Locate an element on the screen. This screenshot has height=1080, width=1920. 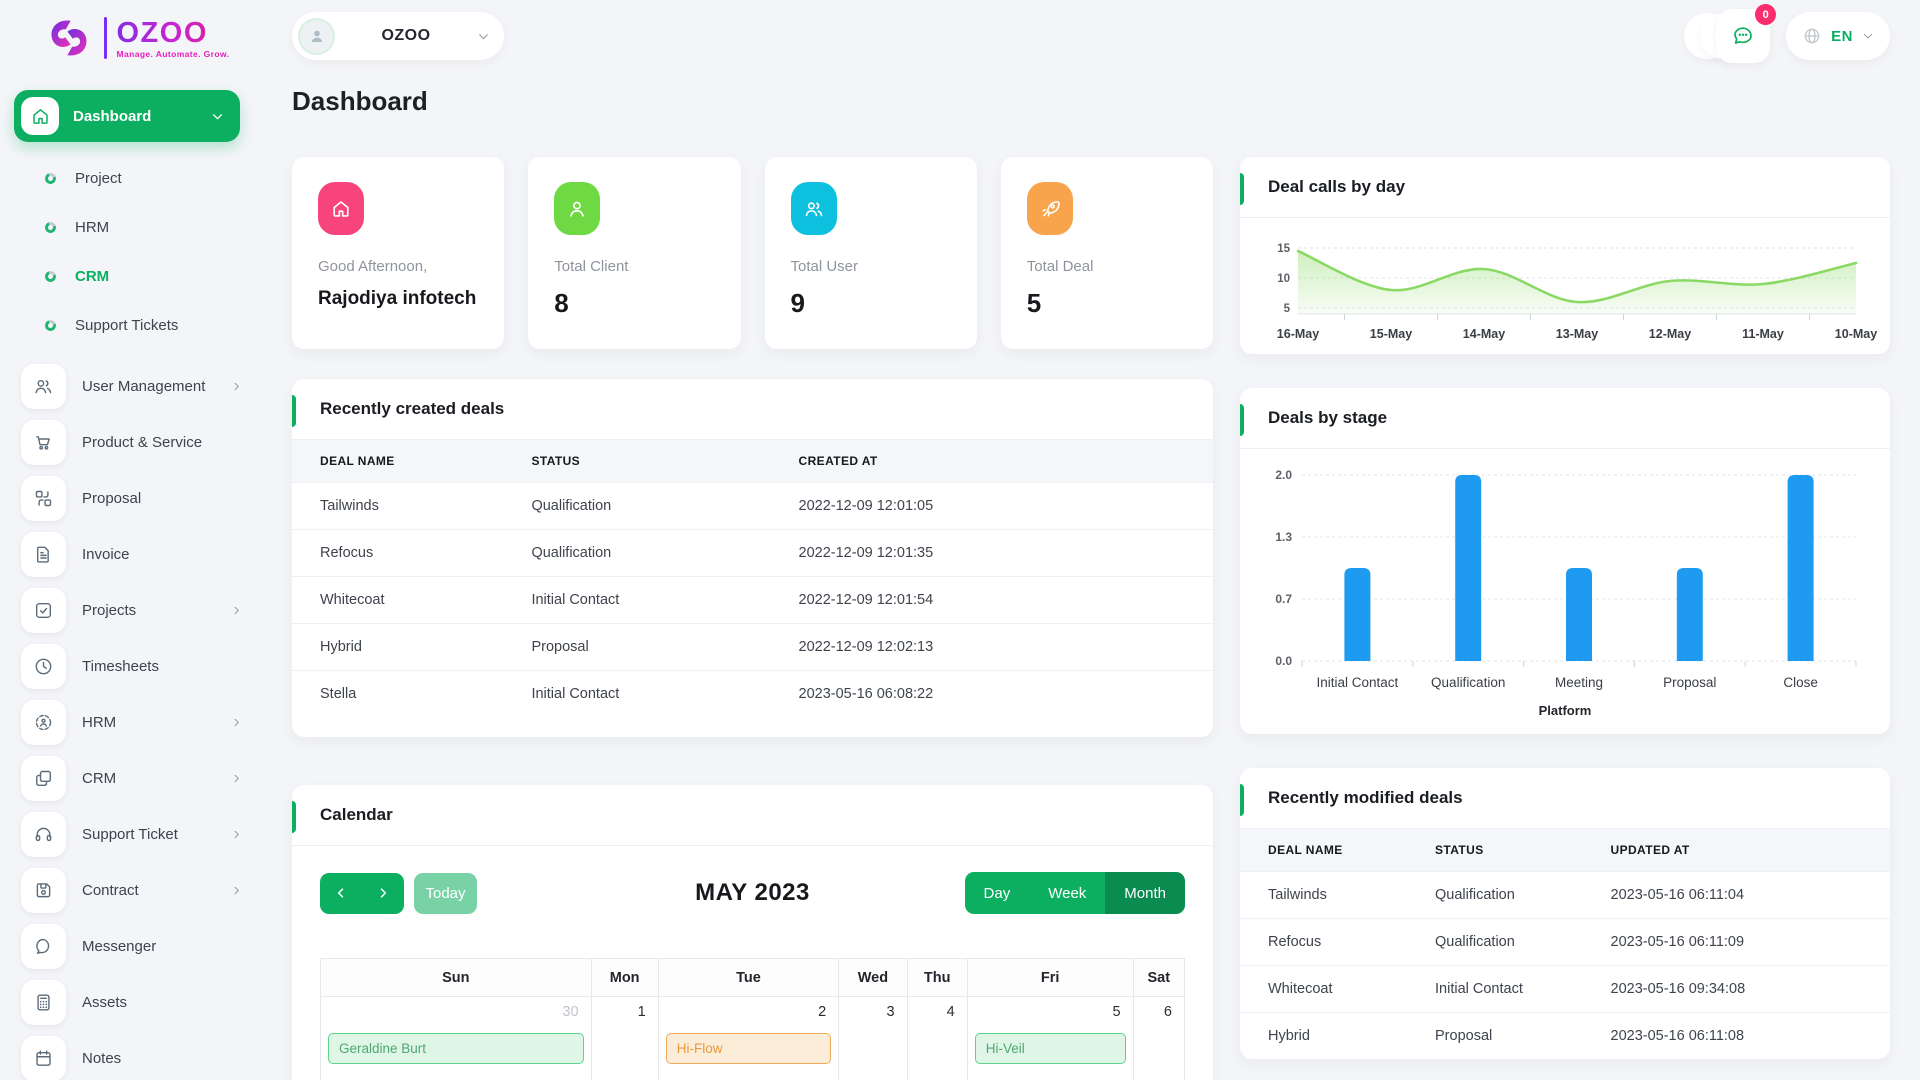
topbar-actions: 0 EN is located at coordinates (1787, 33).